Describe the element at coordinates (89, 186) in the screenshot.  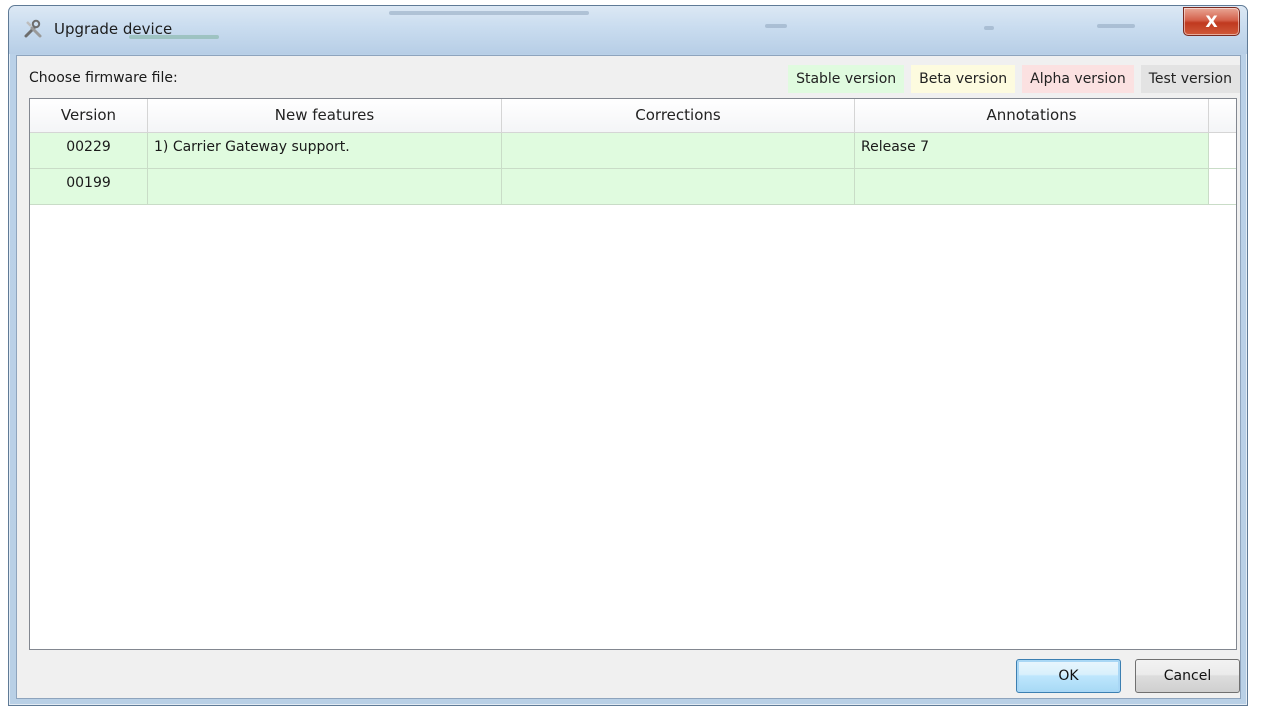
I see `cell-version: 00199` at that location.